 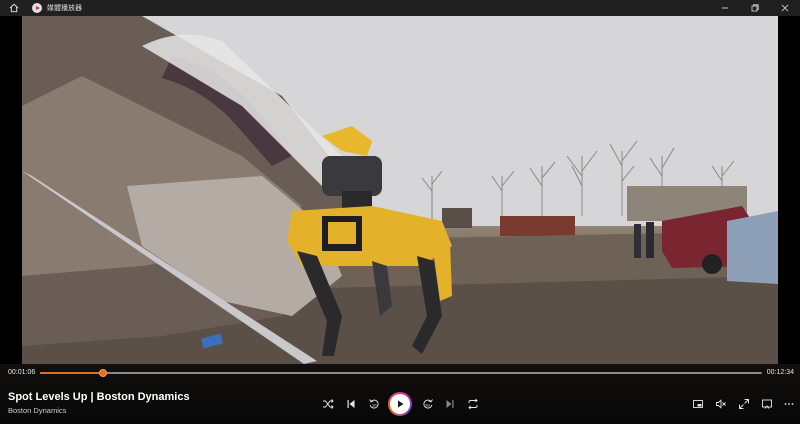 I want to click on total-time: 00:12:34, so click(x=780, y=372).